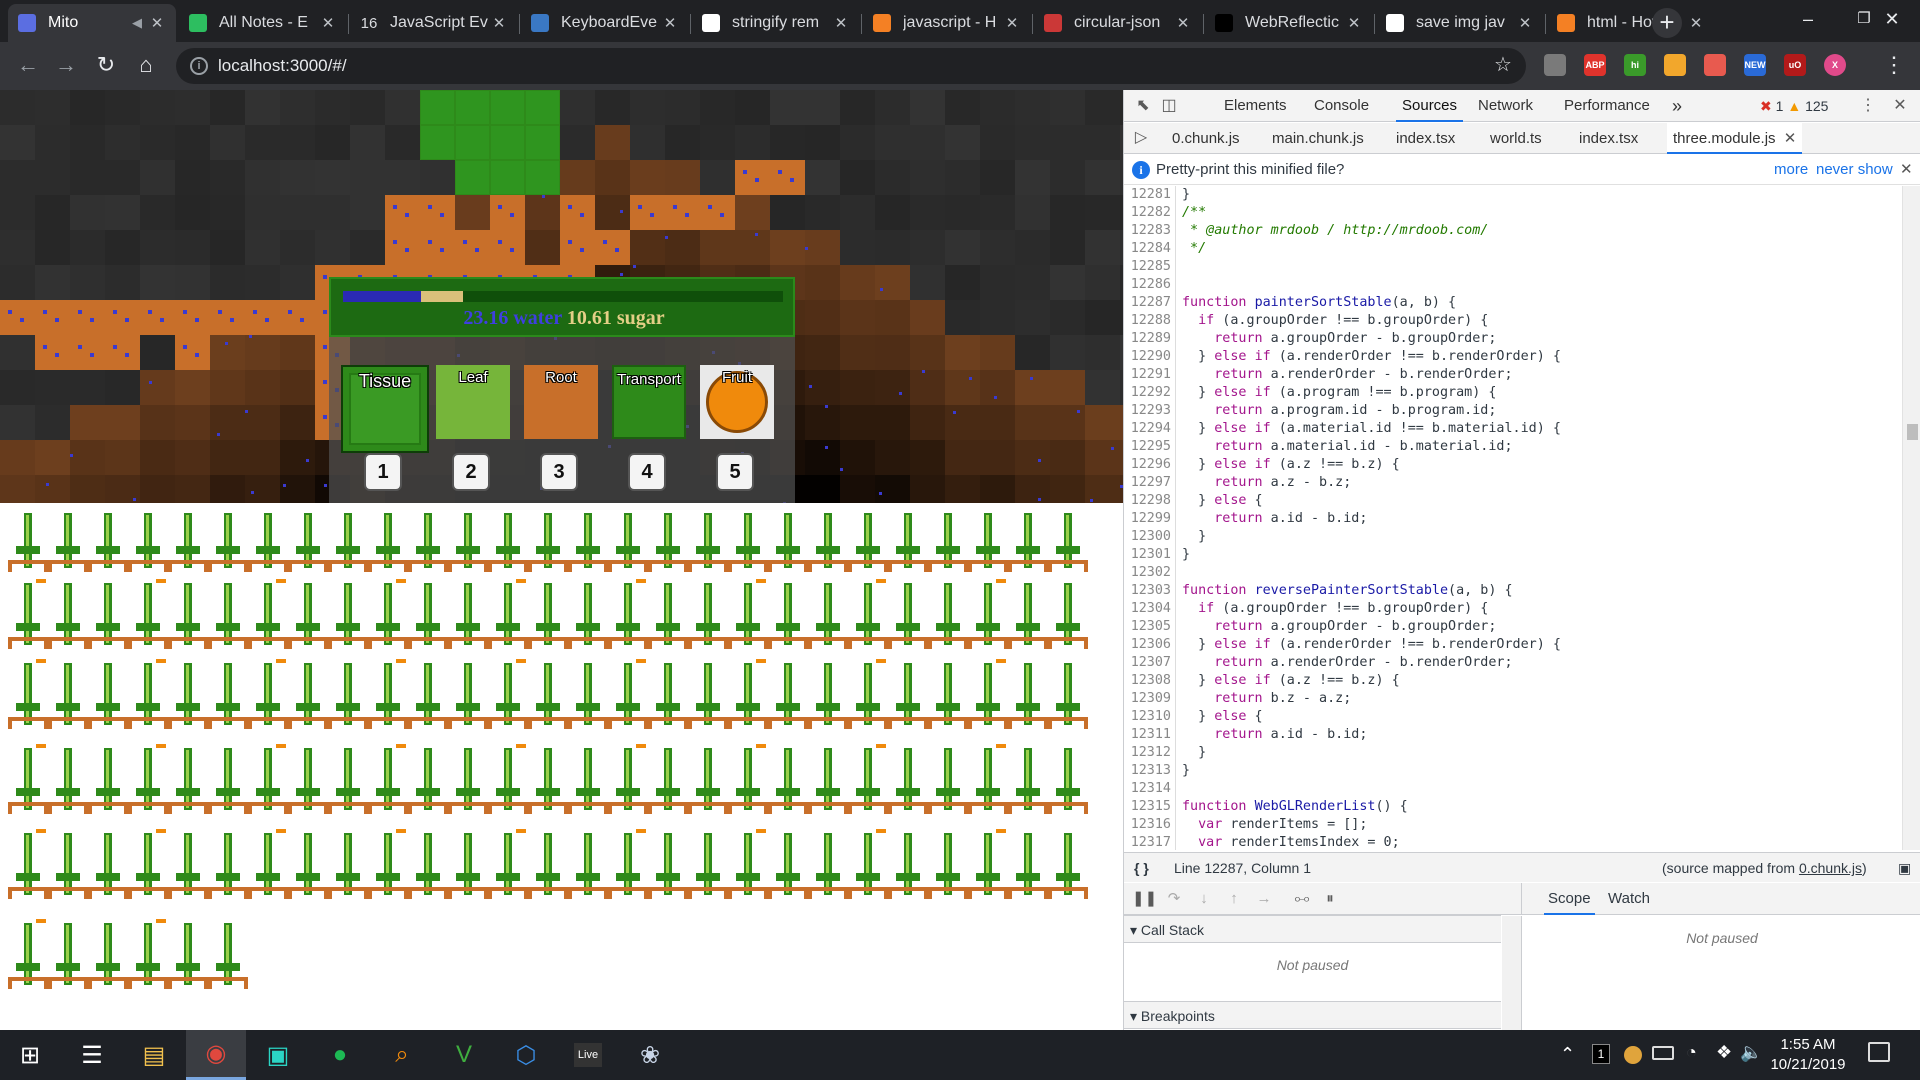  Describe the element at coordinates (1460, 23) in the screenshot. I see `browser-tab: save img jav ✕` at that location.